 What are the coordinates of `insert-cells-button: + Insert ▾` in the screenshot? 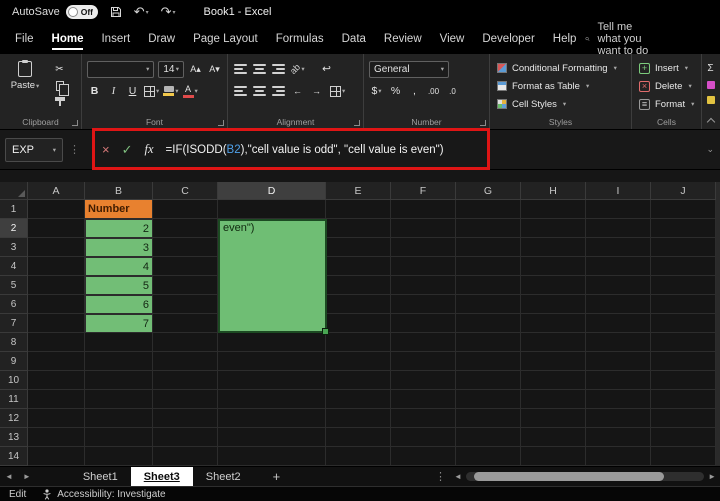 It's located at (666, 68).